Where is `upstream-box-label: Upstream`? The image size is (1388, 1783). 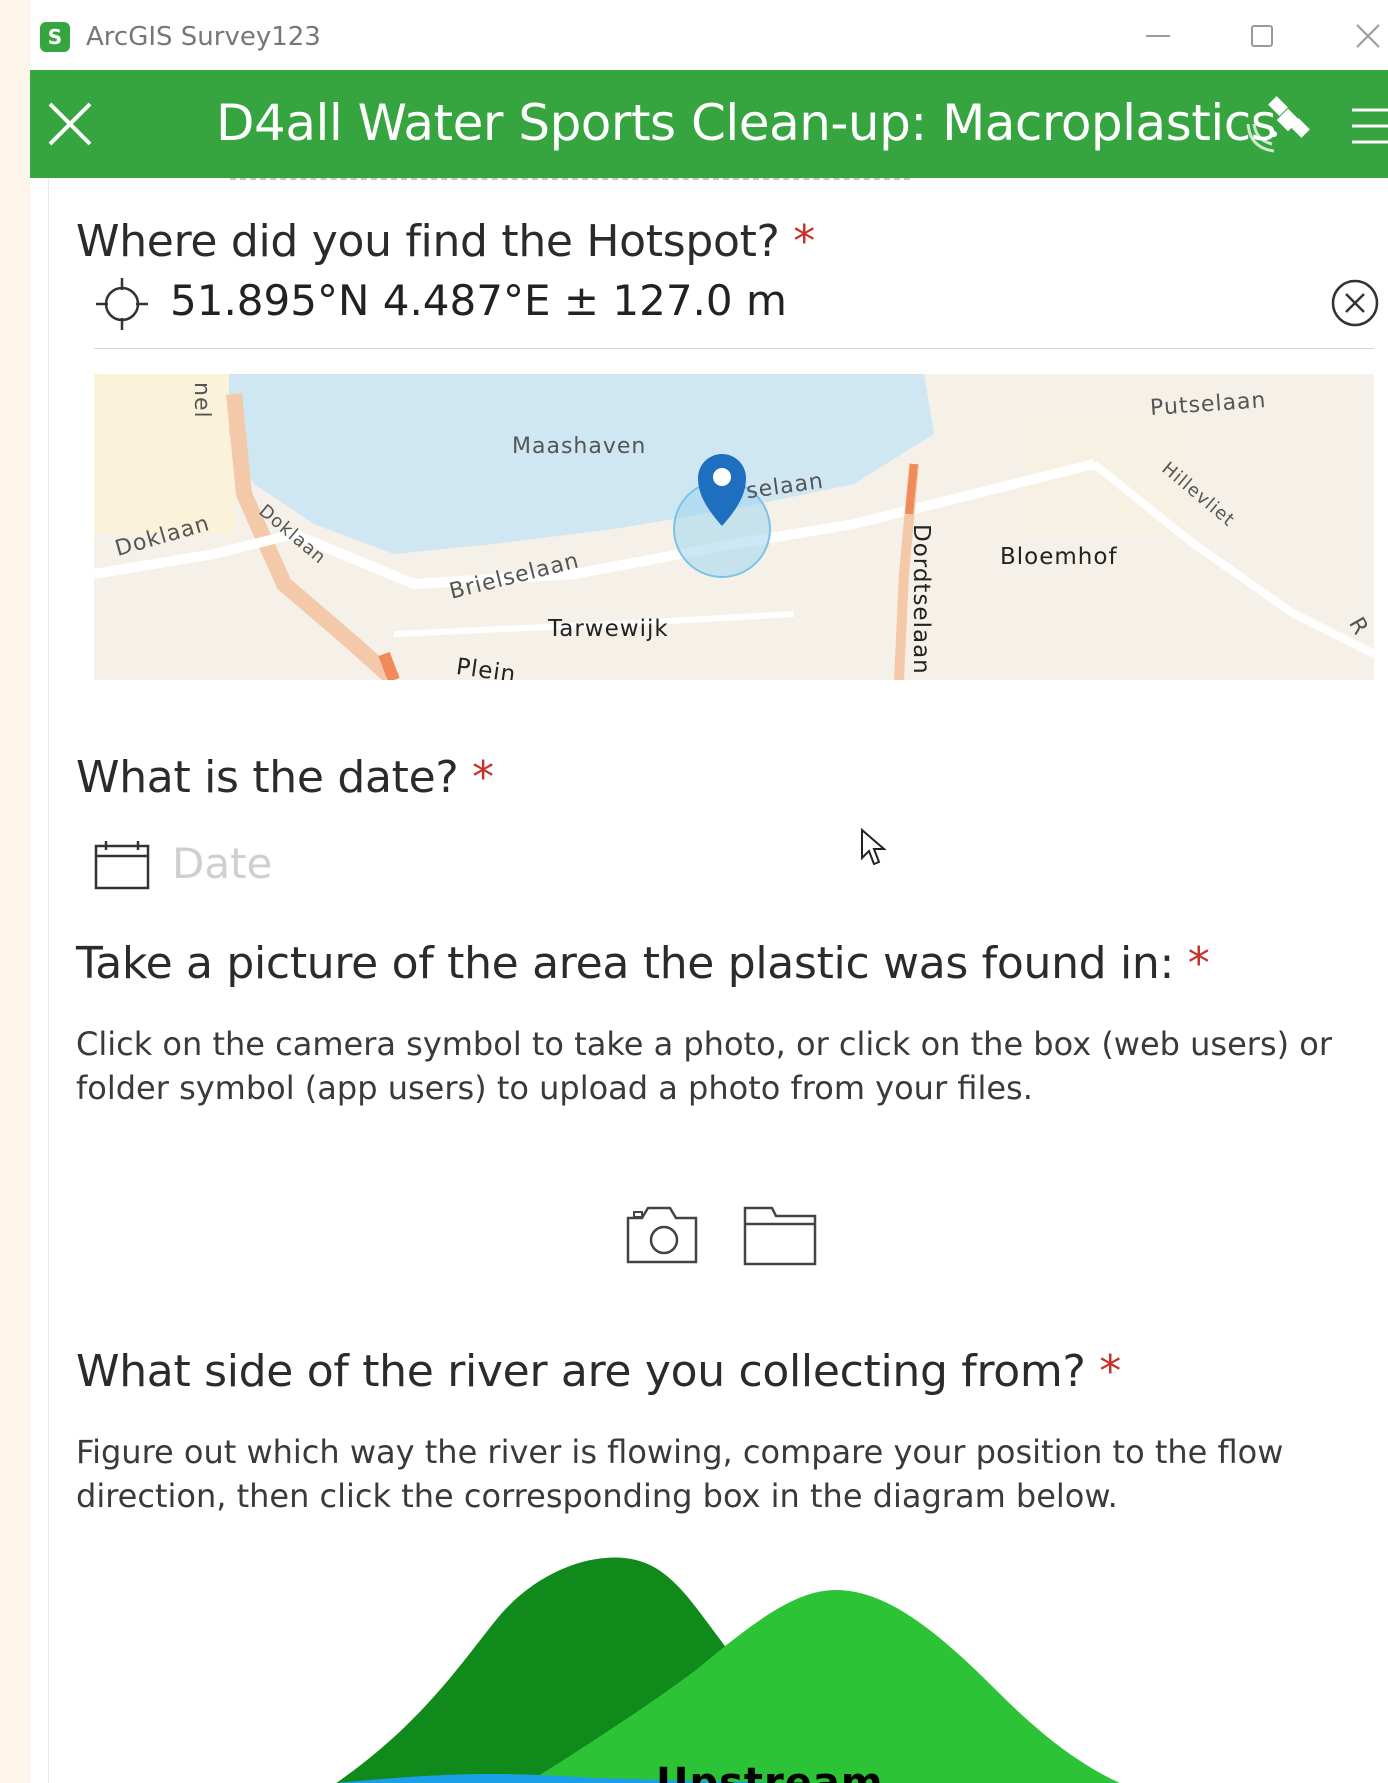 upstream-box-label: Upstream is located at coordinates (770, 1771).